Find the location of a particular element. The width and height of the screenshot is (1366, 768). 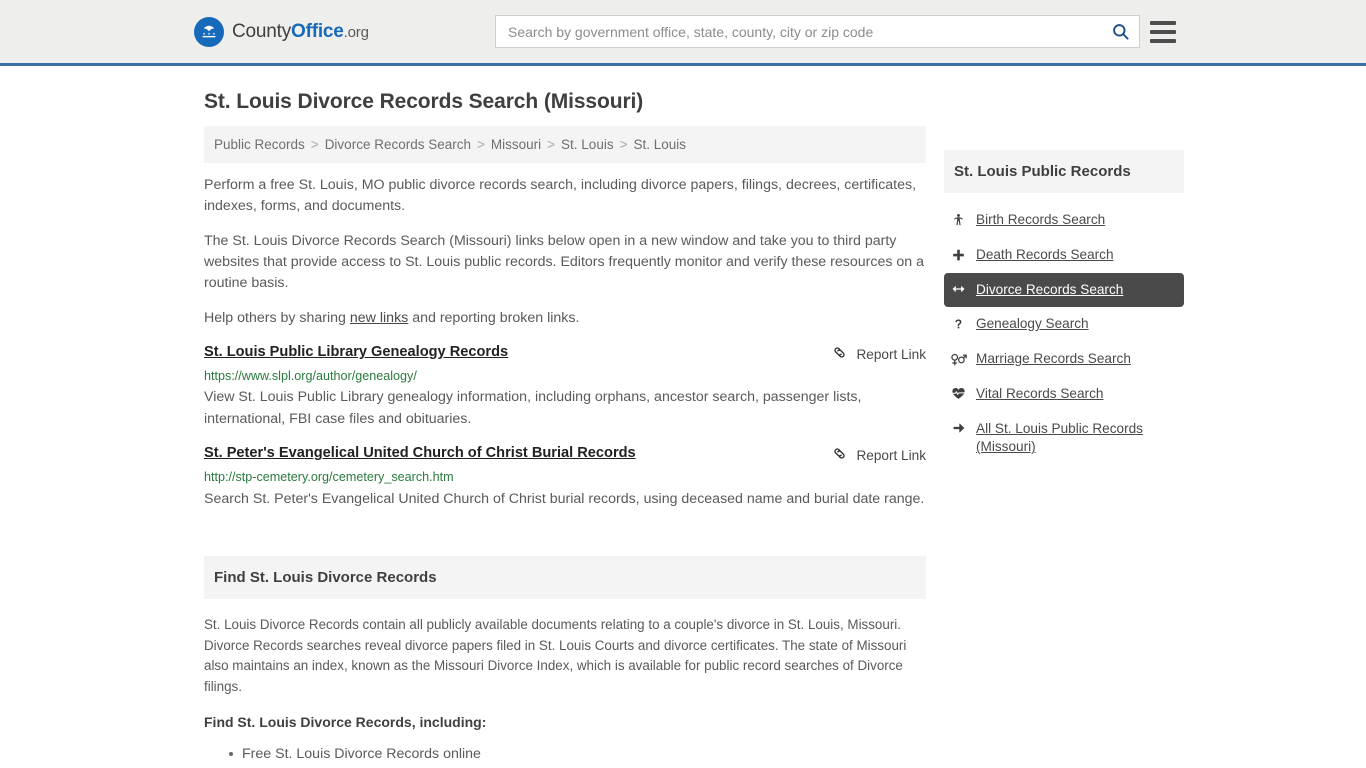

sidebar-item-label: Death Records Search is located at coordinates (1045, 254).